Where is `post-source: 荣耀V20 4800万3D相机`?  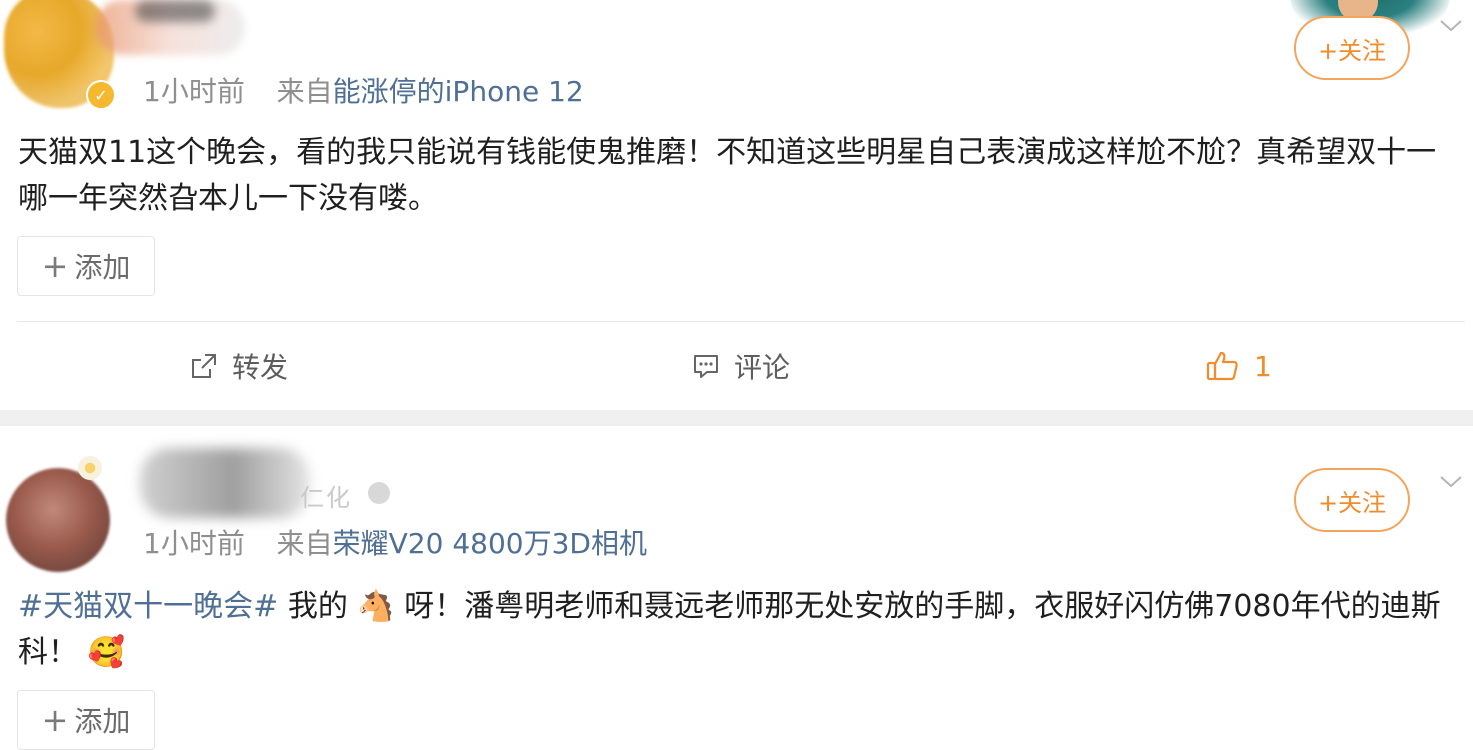 post-source: 荣耀V20 4800万3D相机 is located at coordinates (490, 543).